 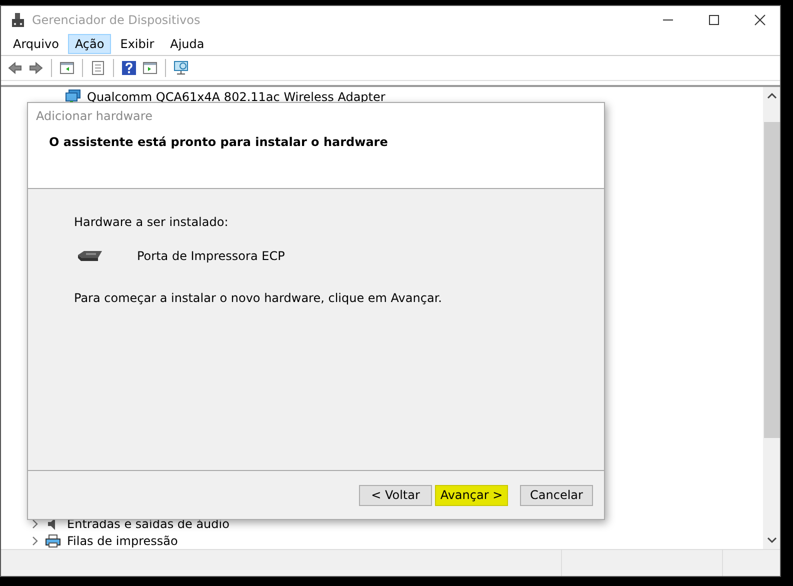 I want to click on tree-item: Filas de impressão, so click(x=122, y=541).